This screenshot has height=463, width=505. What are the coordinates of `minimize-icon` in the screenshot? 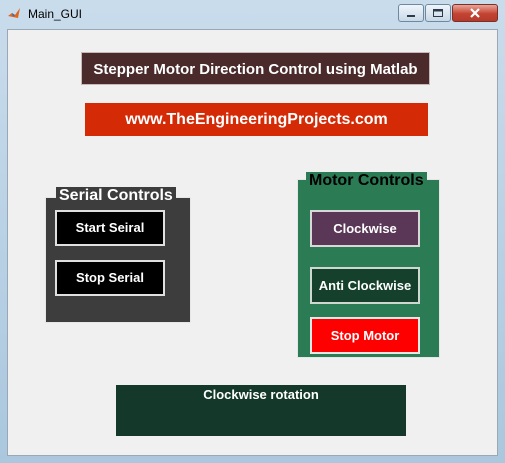 It's located at (411, 16).